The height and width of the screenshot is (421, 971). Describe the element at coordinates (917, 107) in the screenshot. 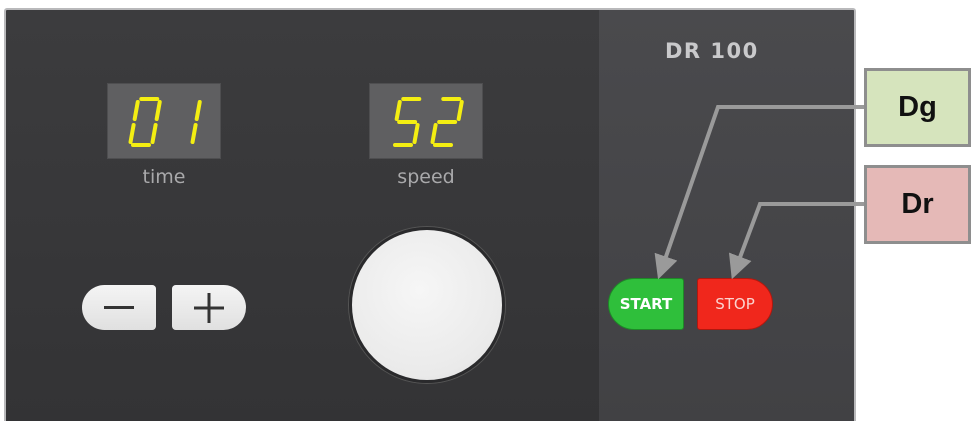

I see `callout-dg: Dg` at that location.